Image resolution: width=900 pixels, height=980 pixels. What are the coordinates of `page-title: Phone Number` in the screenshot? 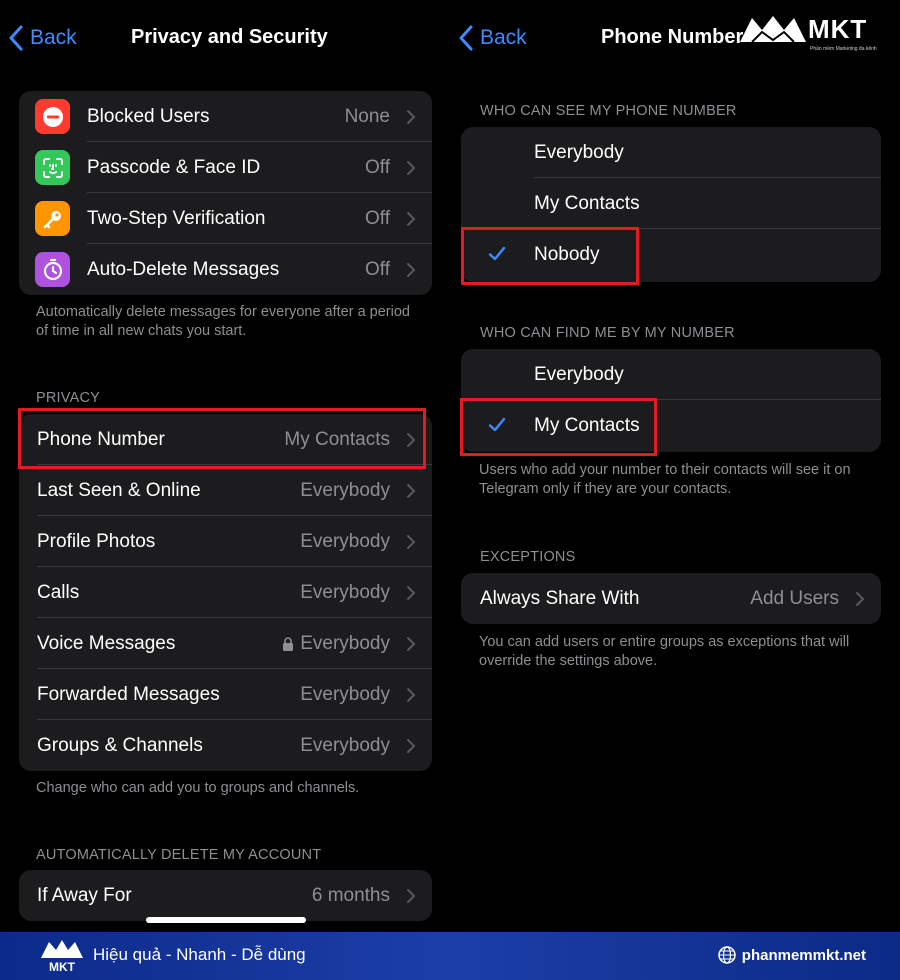 It's located at (672, 37).